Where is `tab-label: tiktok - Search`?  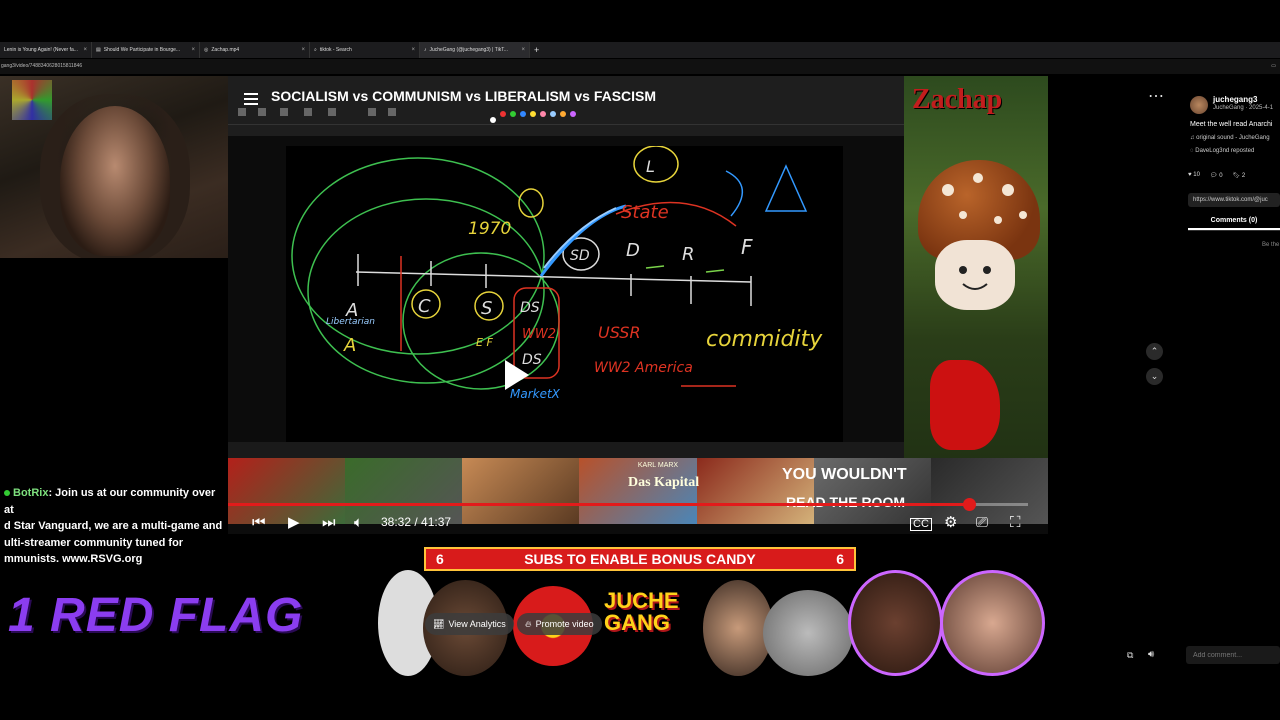 tab-label: tiktok - Search is located at coordinates (335, 50).